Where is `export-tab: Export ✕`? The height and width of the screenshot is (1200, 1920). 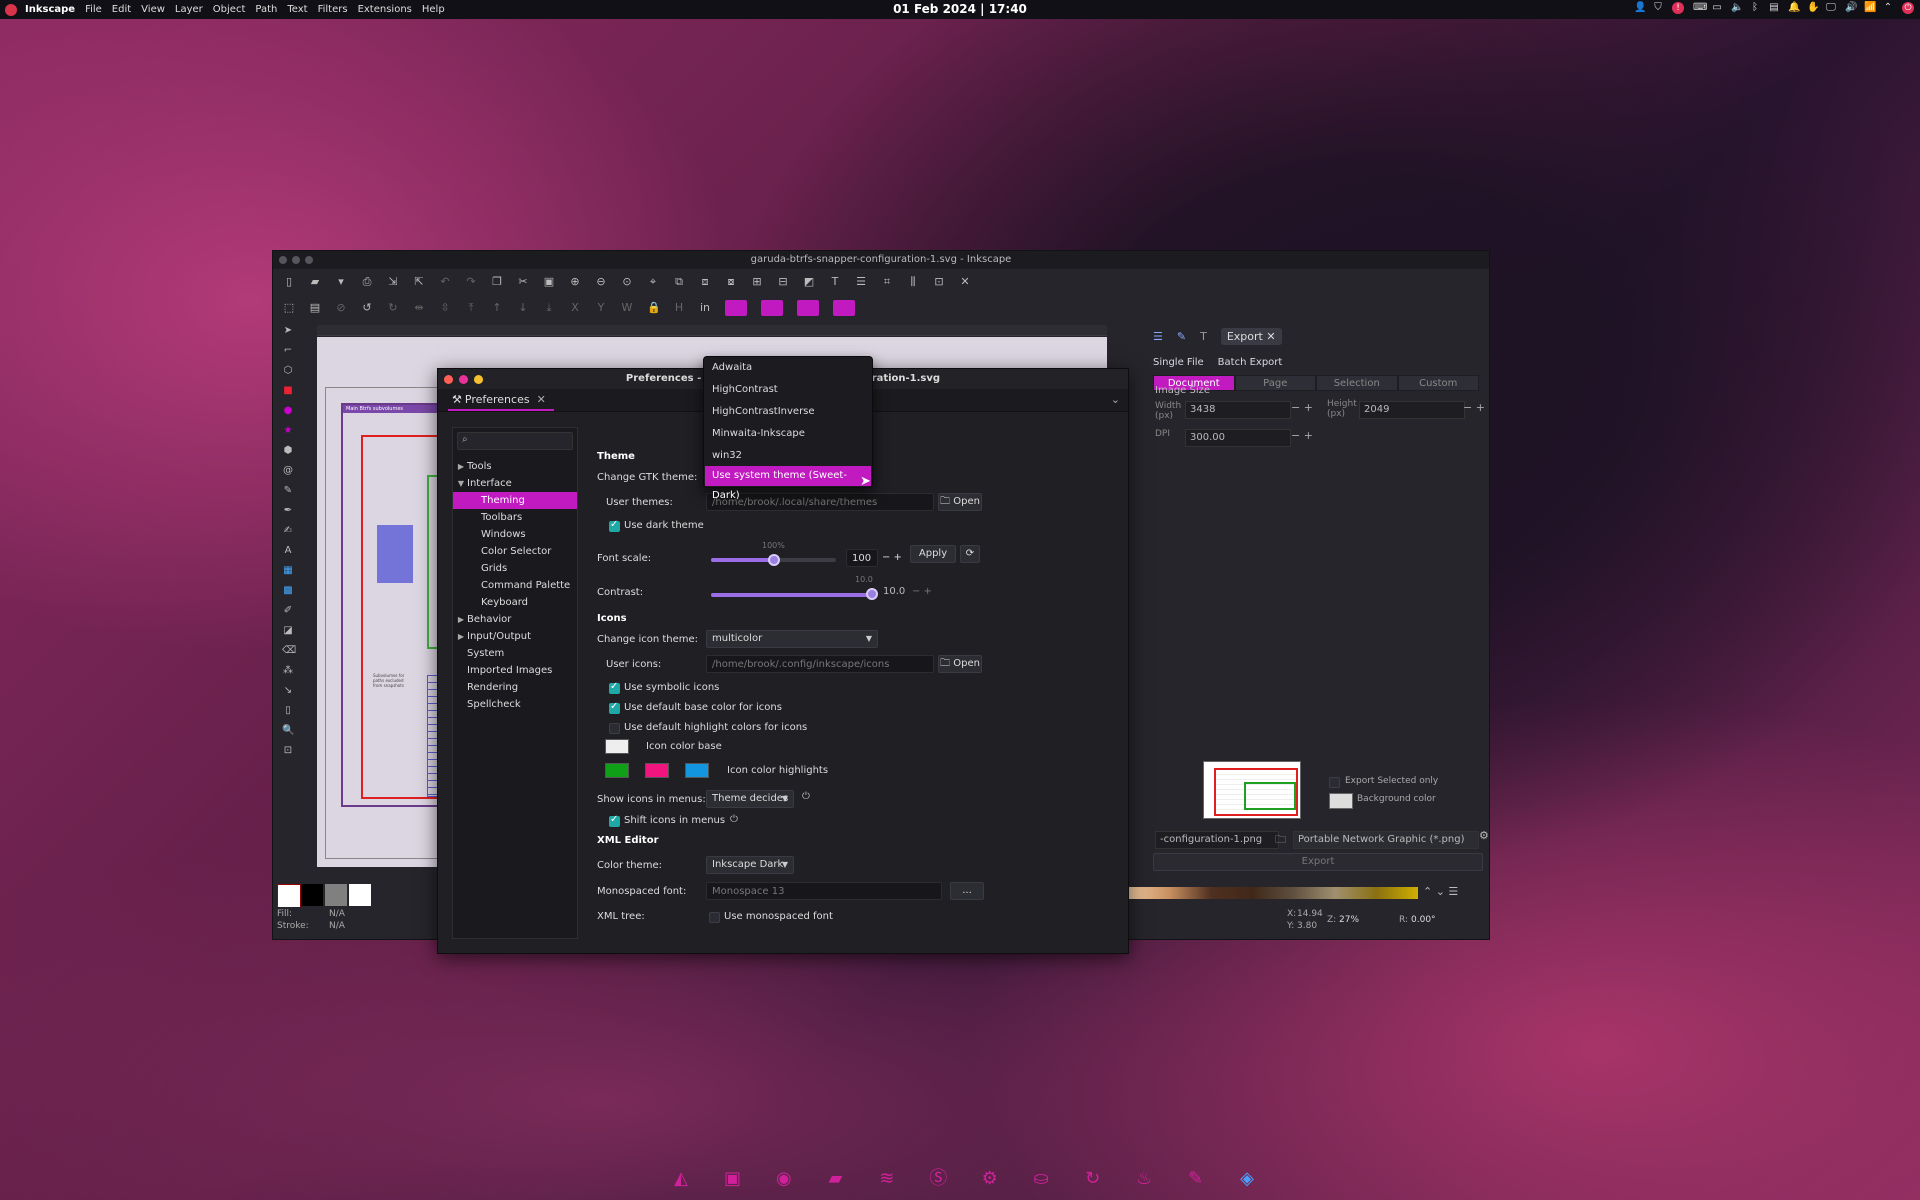
export-tab: Export ✕ is located at coordinates (1251, 336).